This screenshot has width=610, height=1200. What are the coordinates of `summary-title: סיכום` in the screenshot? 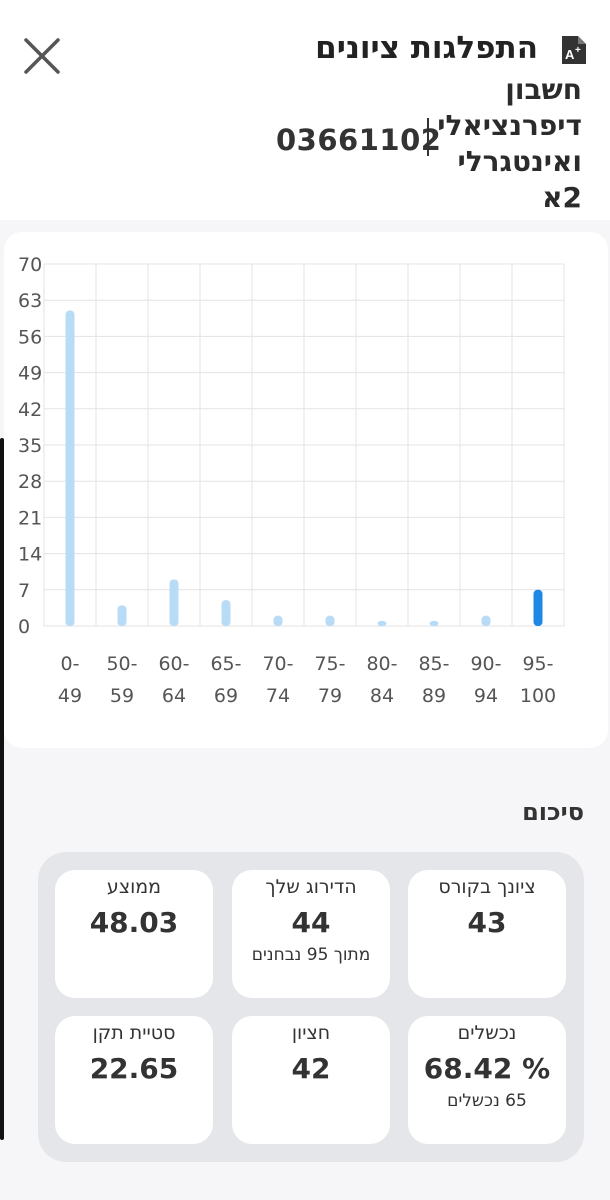 It's located at (553, 812).